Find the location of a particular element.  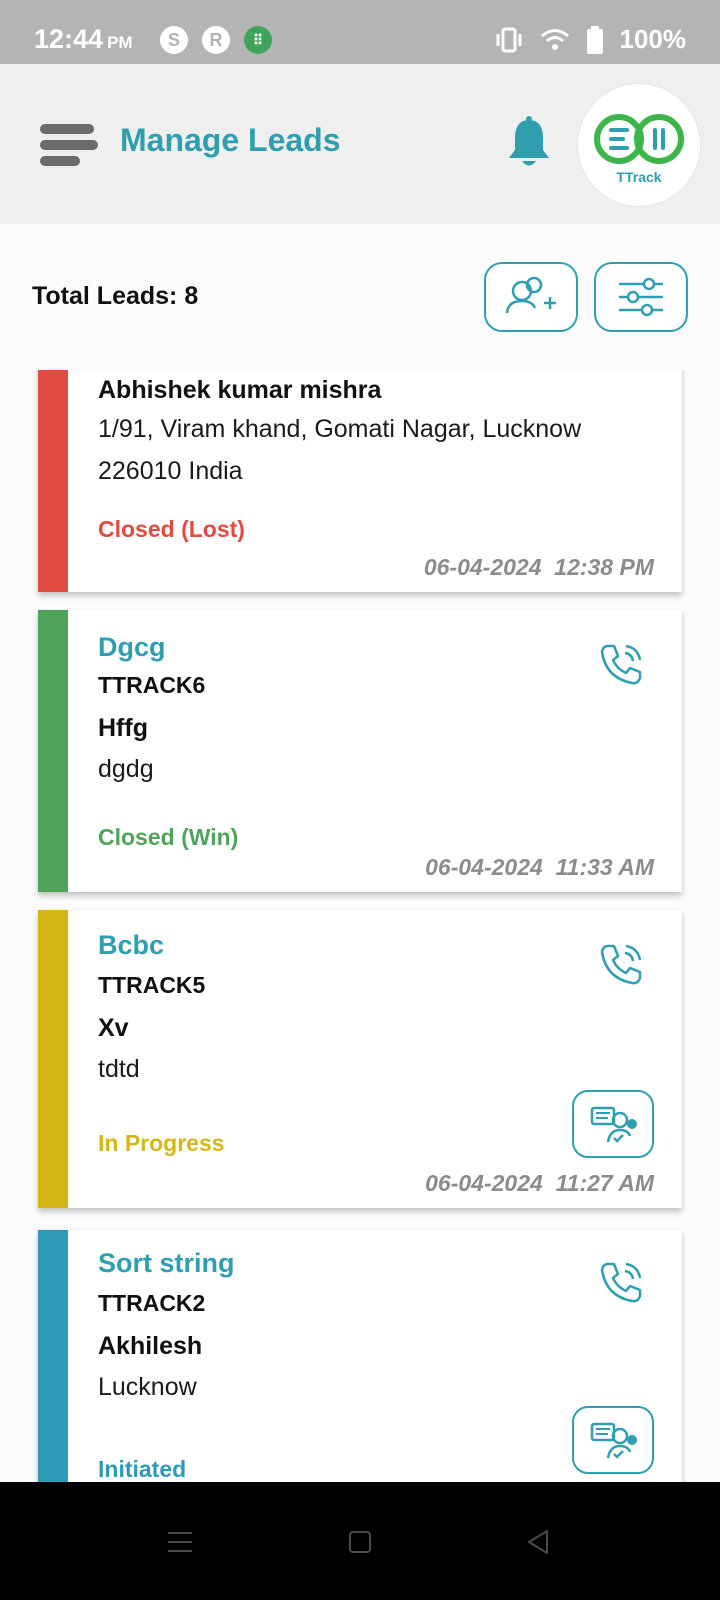

clock-ampm: PM is located at coordinates (120, 42).